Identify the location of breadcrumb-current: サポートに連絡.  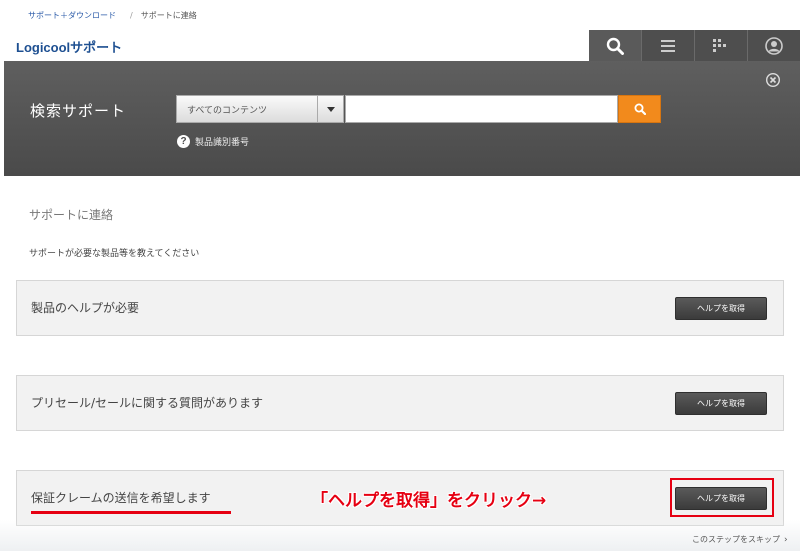
(168, 15).